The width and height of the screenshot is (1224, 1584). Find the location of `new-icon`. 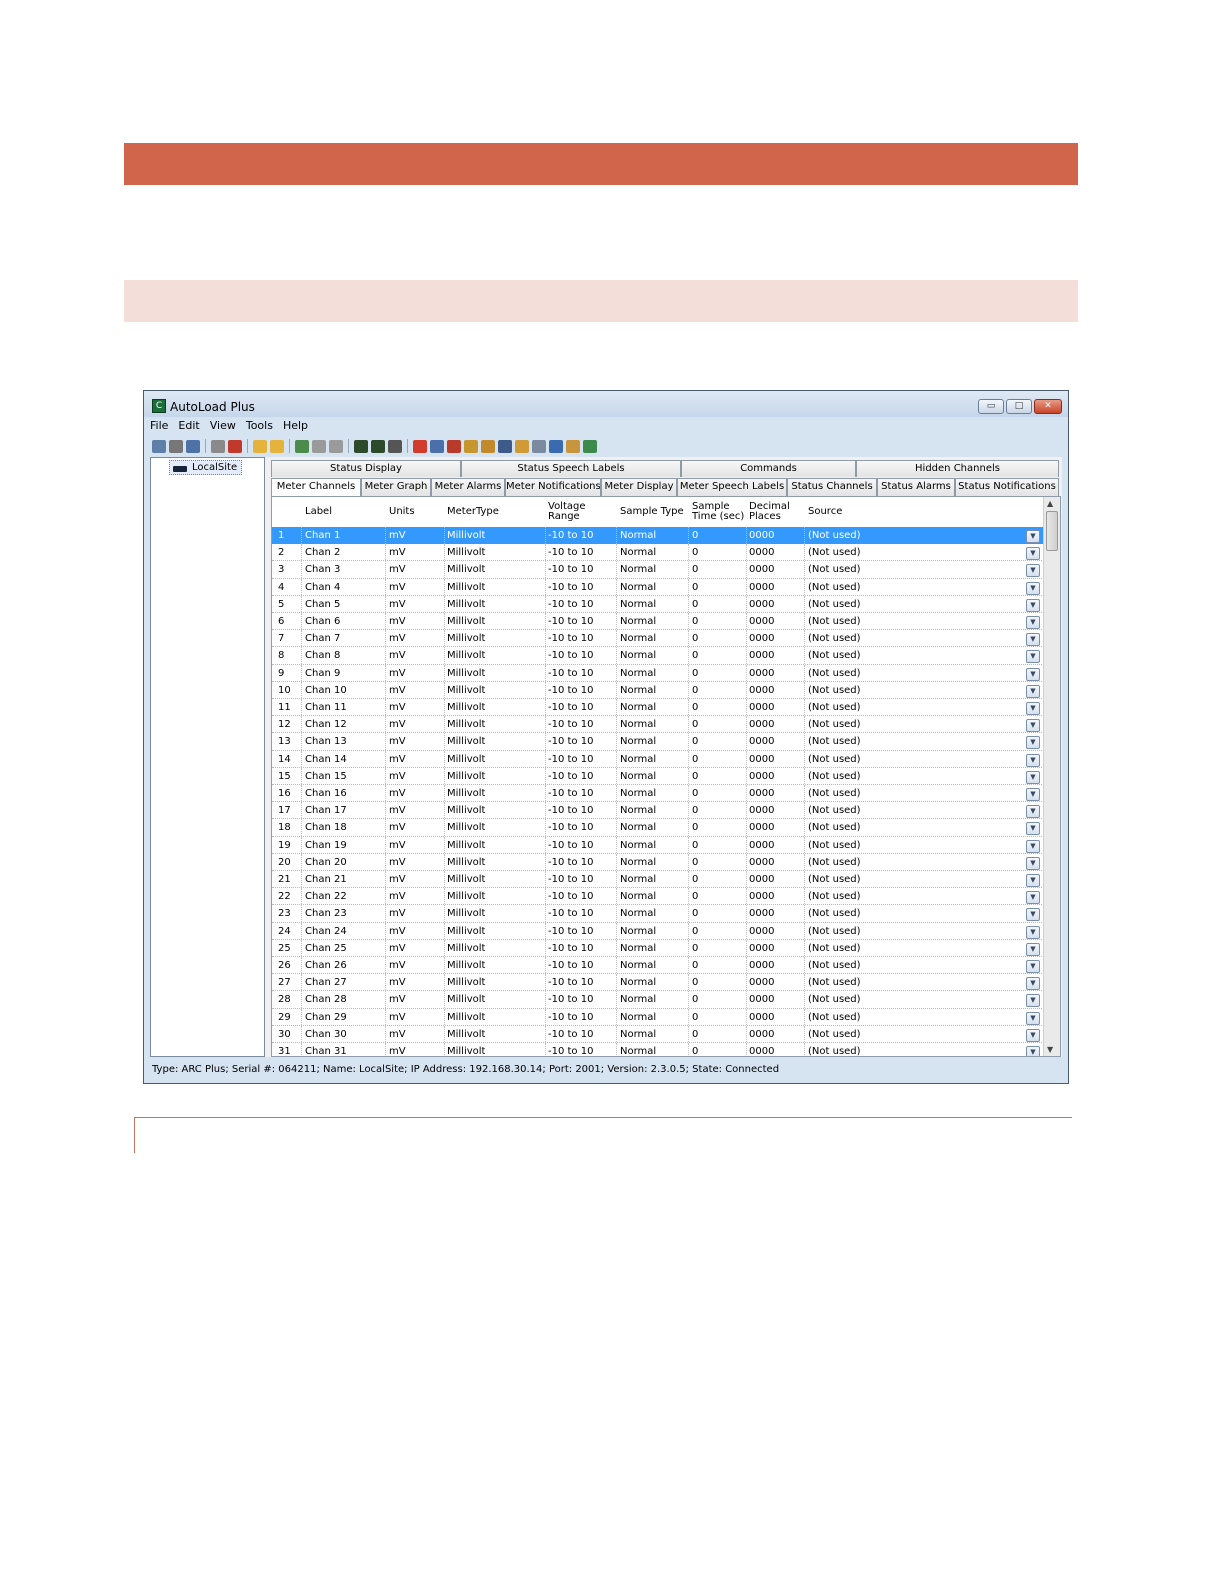

new-icon is located at coordinates (159, 446).